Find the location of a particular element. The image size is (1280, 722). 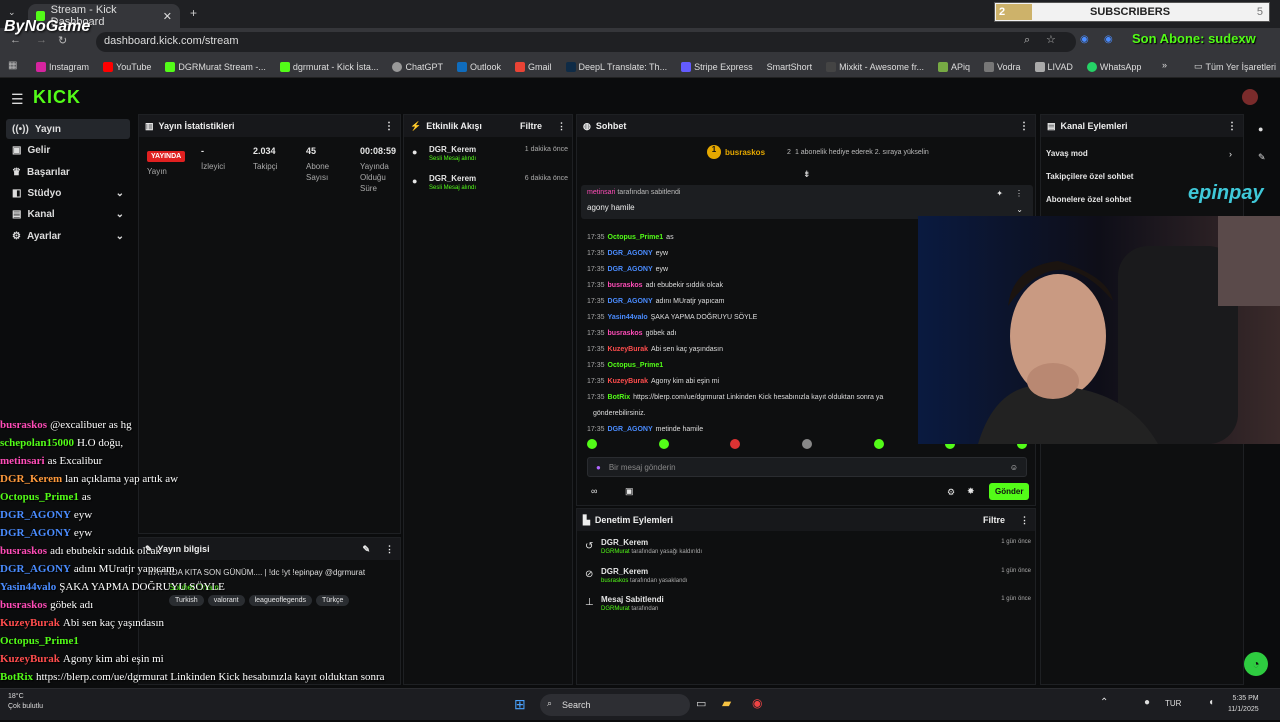

overlay-username: busraskos is located at coordinates (24, 551).